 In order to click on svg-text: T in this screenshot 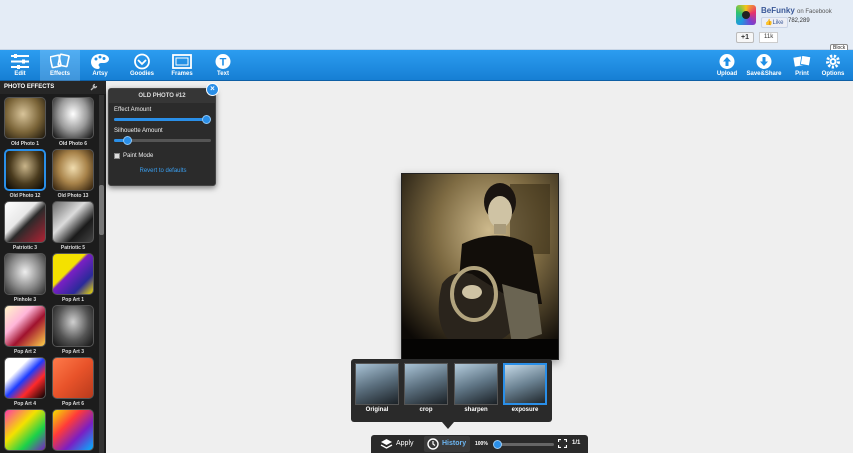, I will do `click(223, 63)`.